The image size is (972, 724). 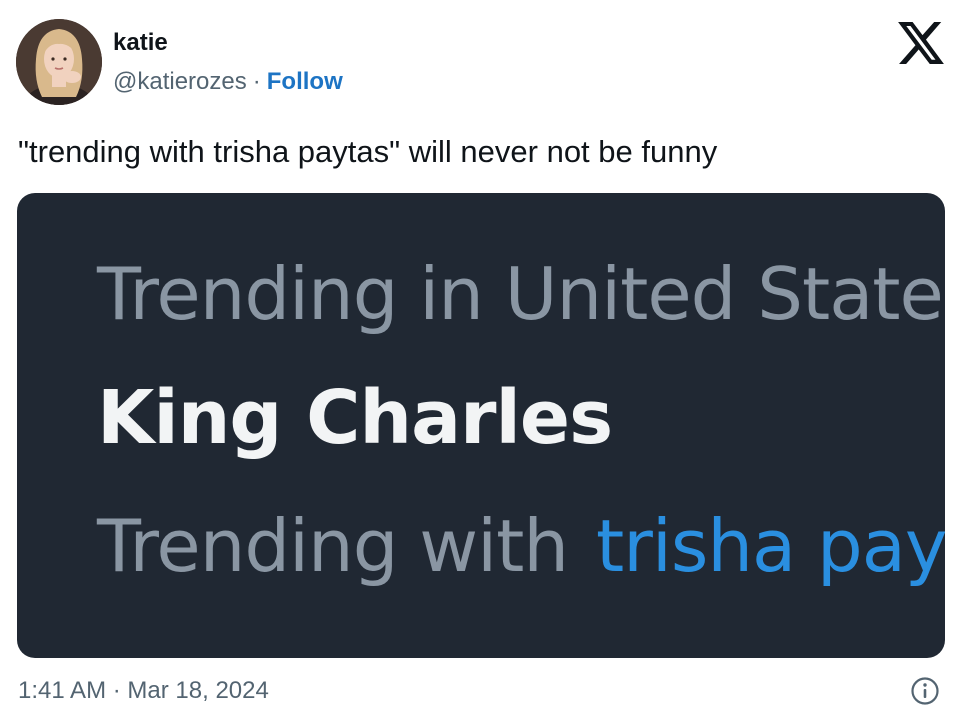 What do you see at coordinates (140, 43) in the screenshot?
I see `author-name: katie` at bounding box center [140, 43].